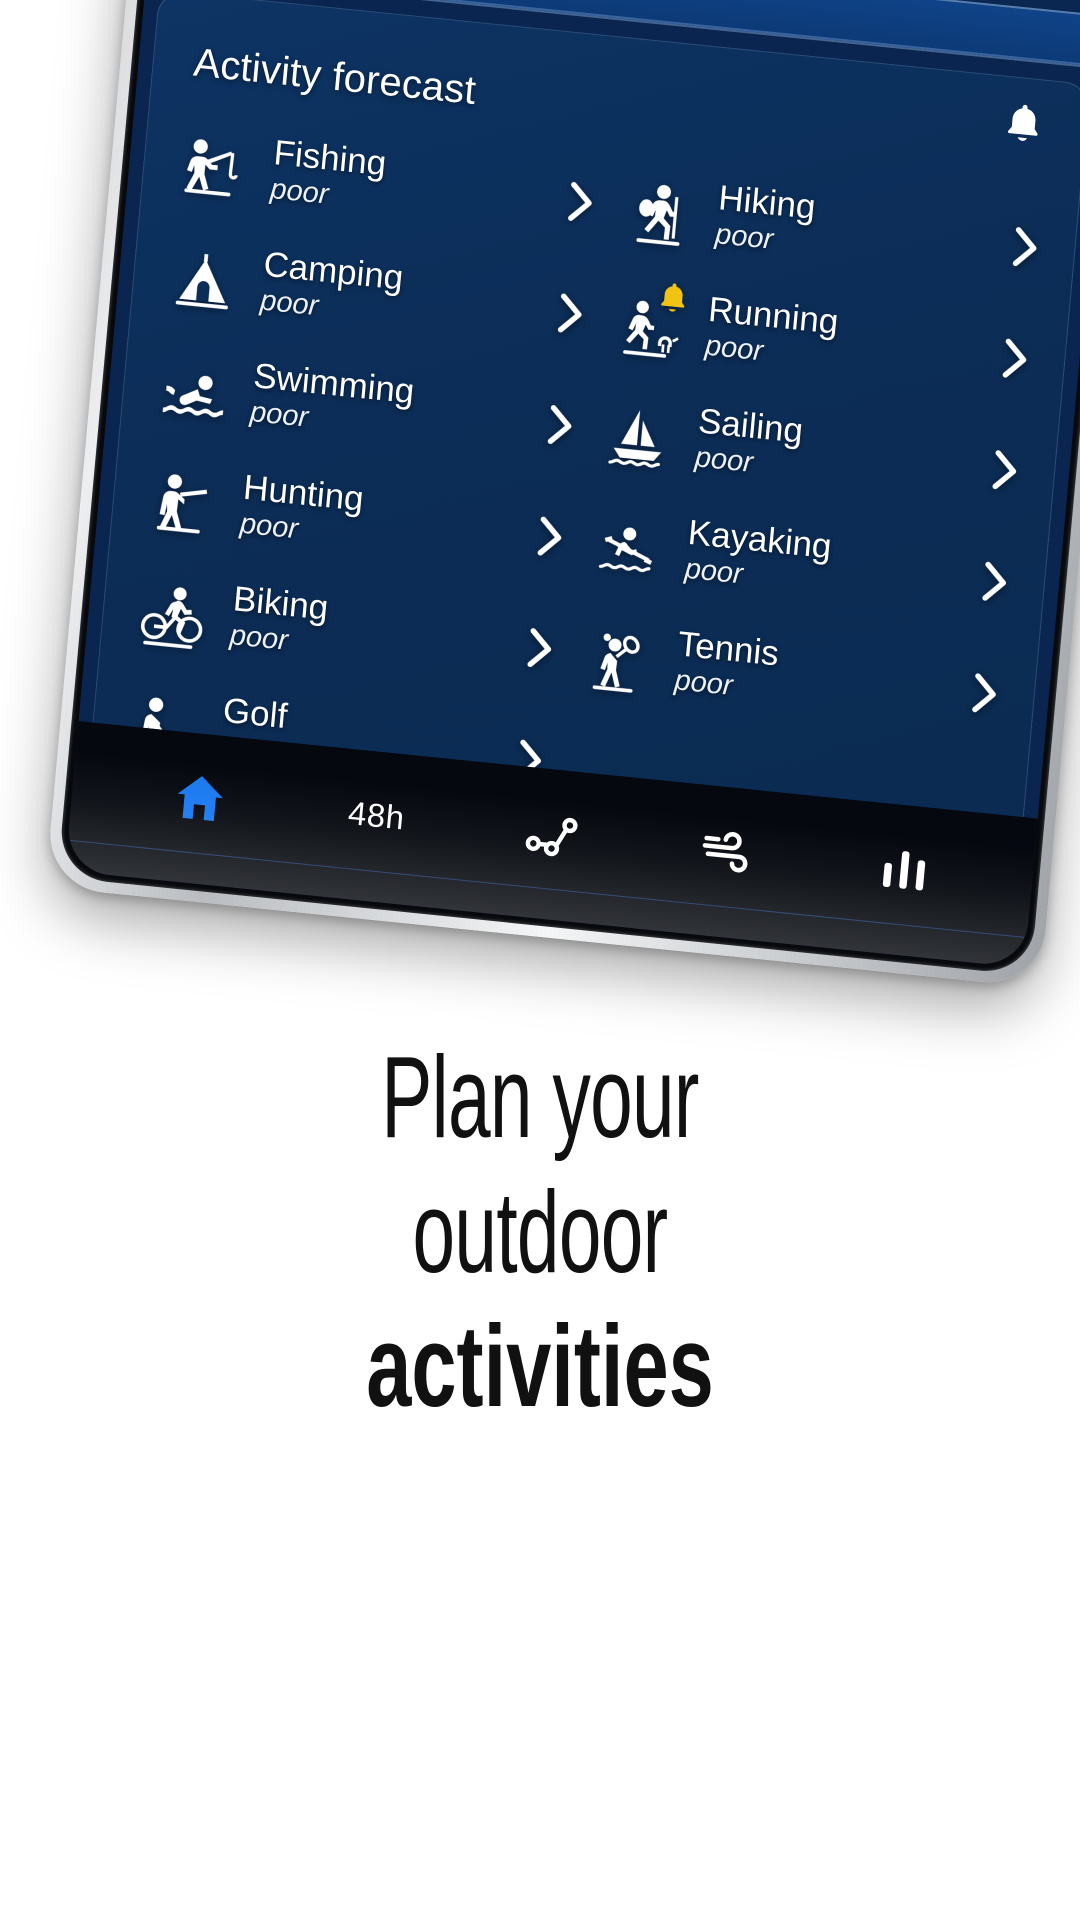  What do you see at coordinates (844, 341) in the screenshot?
I see `activity-text: Running poor` at bounding box center [844, 341].